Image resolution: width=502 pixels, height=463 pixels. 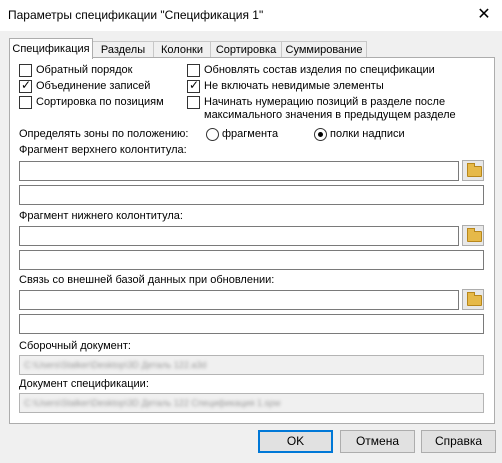 I want to click on external-db-input, so click(x=239, y=300).